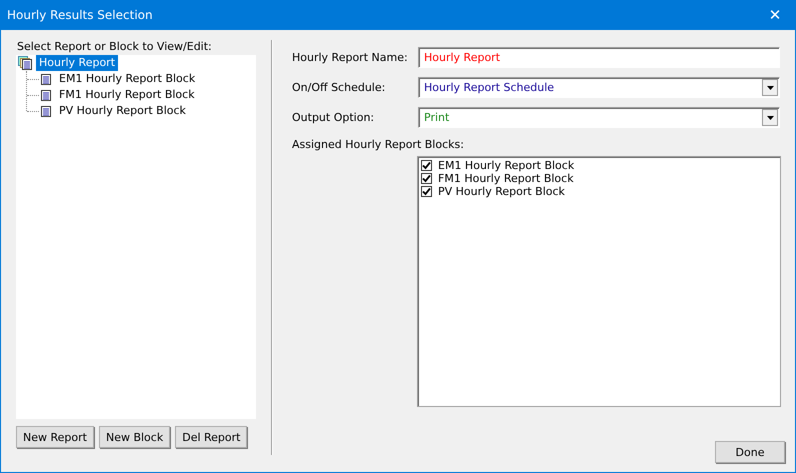 Image resolution: width=796 pixels, height=473 pixels. What do you see at coordinates (211, 437) in the screenshot?
I see `action-button: Del Report` at bounding box center [211, 437].